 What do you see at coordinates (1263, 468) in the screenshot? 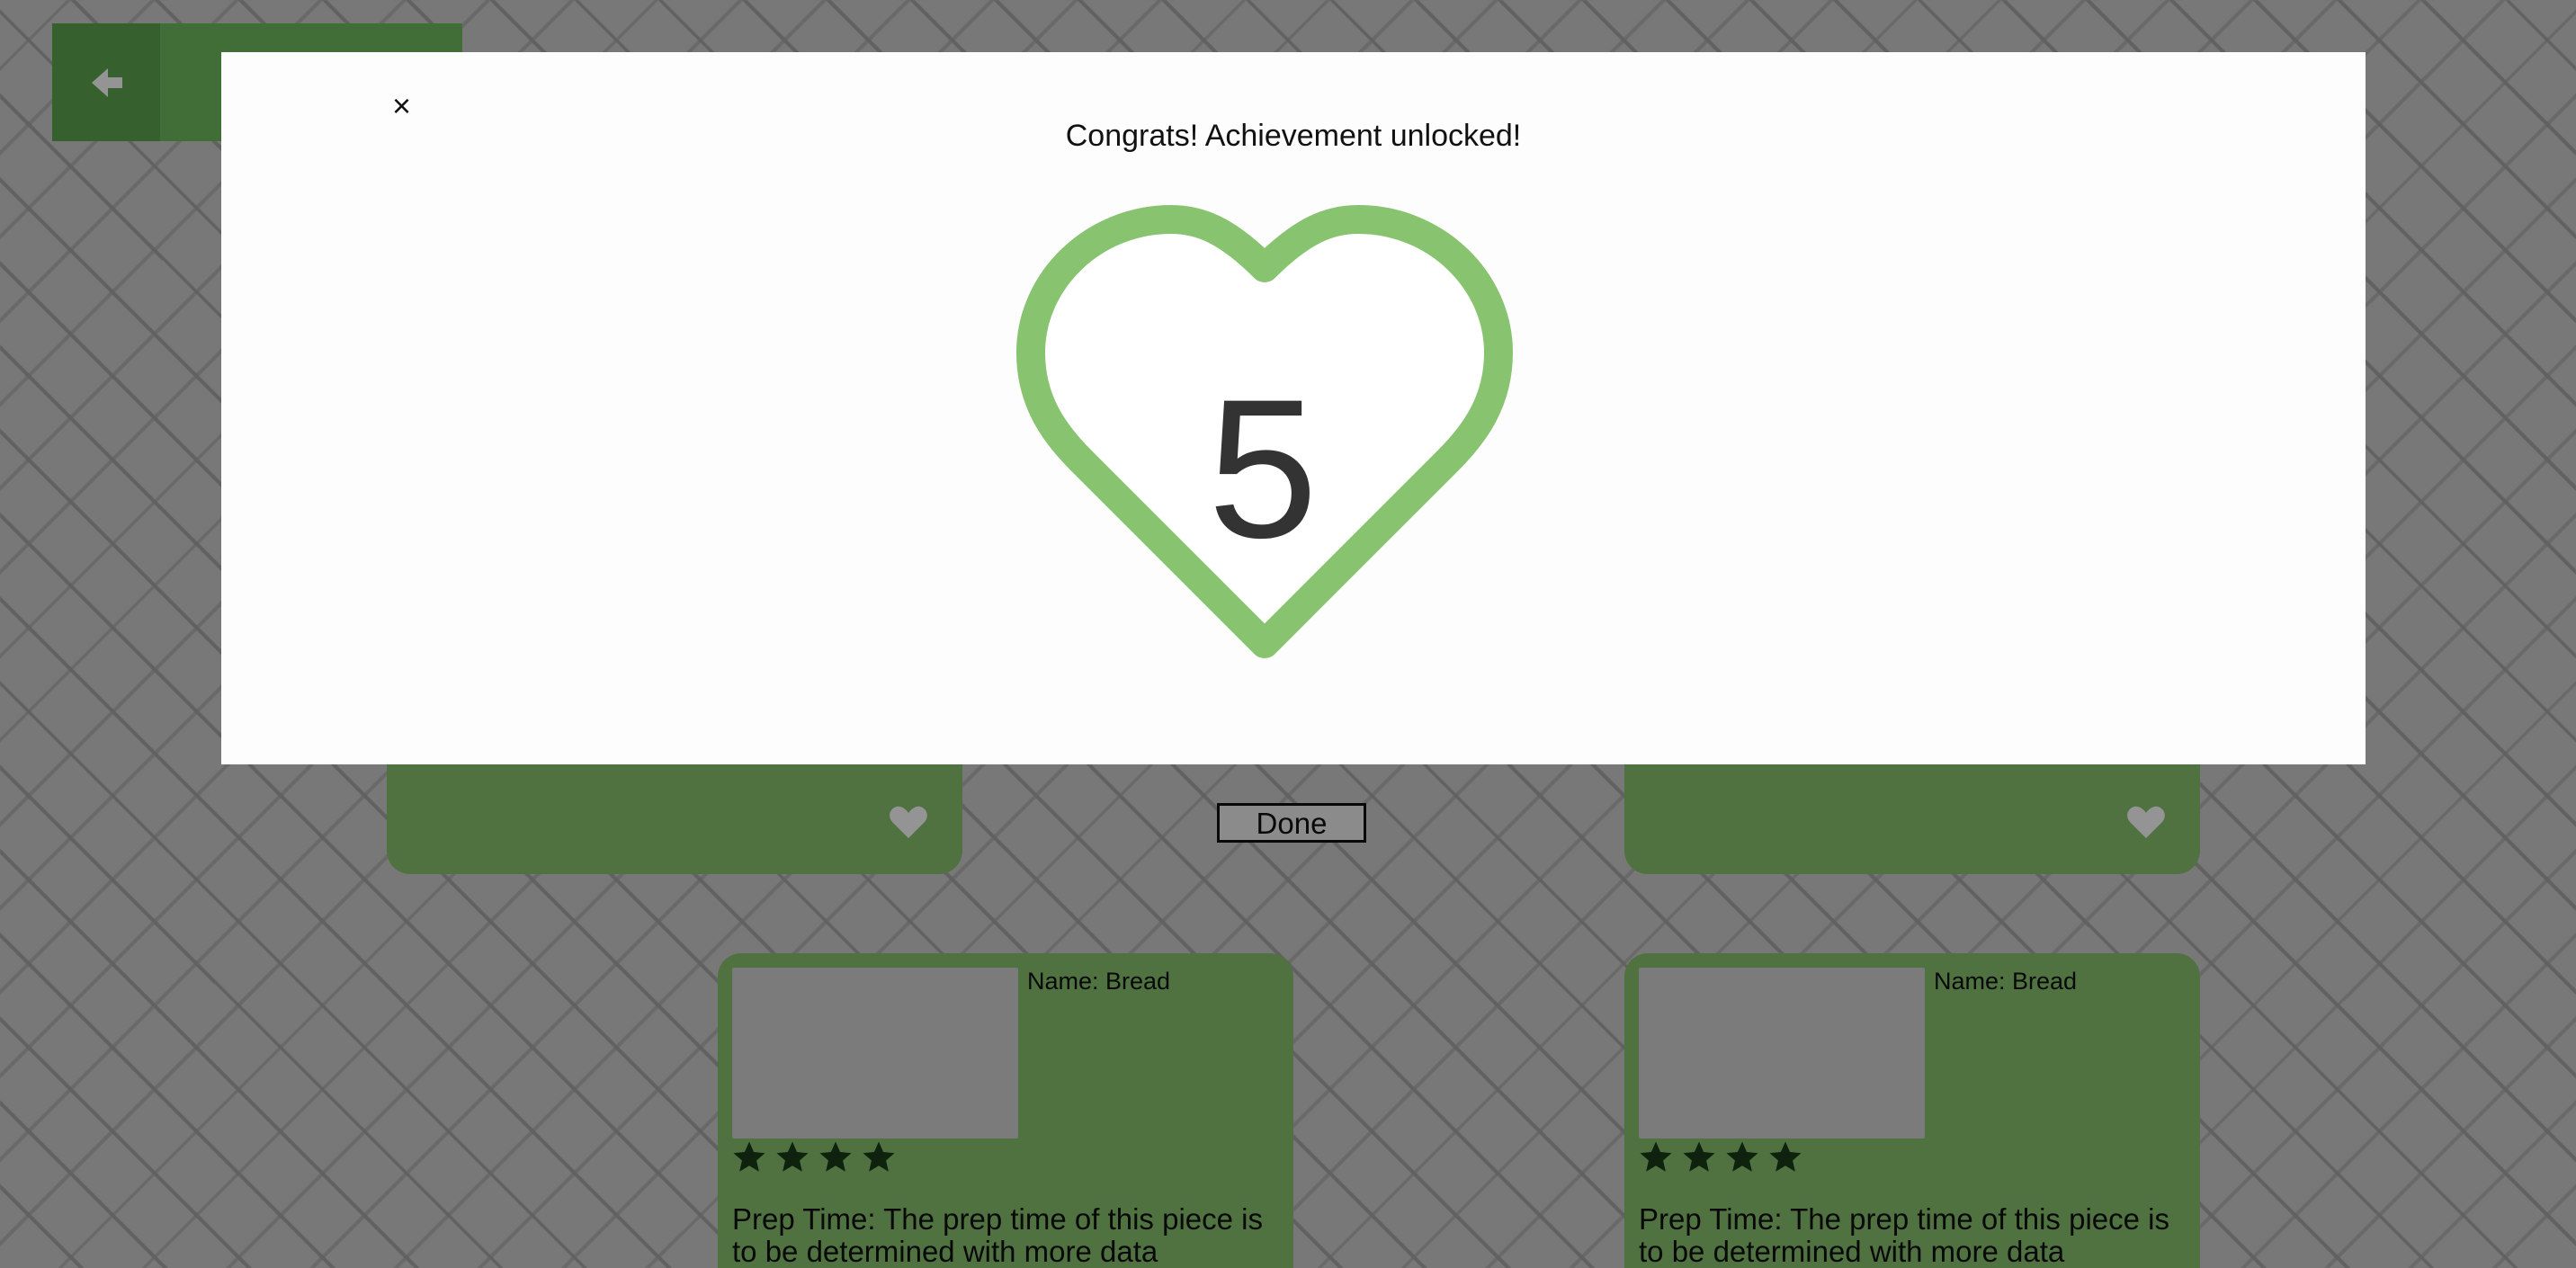
I see `achievement-count: 5` at bounding box center [1263, 468].